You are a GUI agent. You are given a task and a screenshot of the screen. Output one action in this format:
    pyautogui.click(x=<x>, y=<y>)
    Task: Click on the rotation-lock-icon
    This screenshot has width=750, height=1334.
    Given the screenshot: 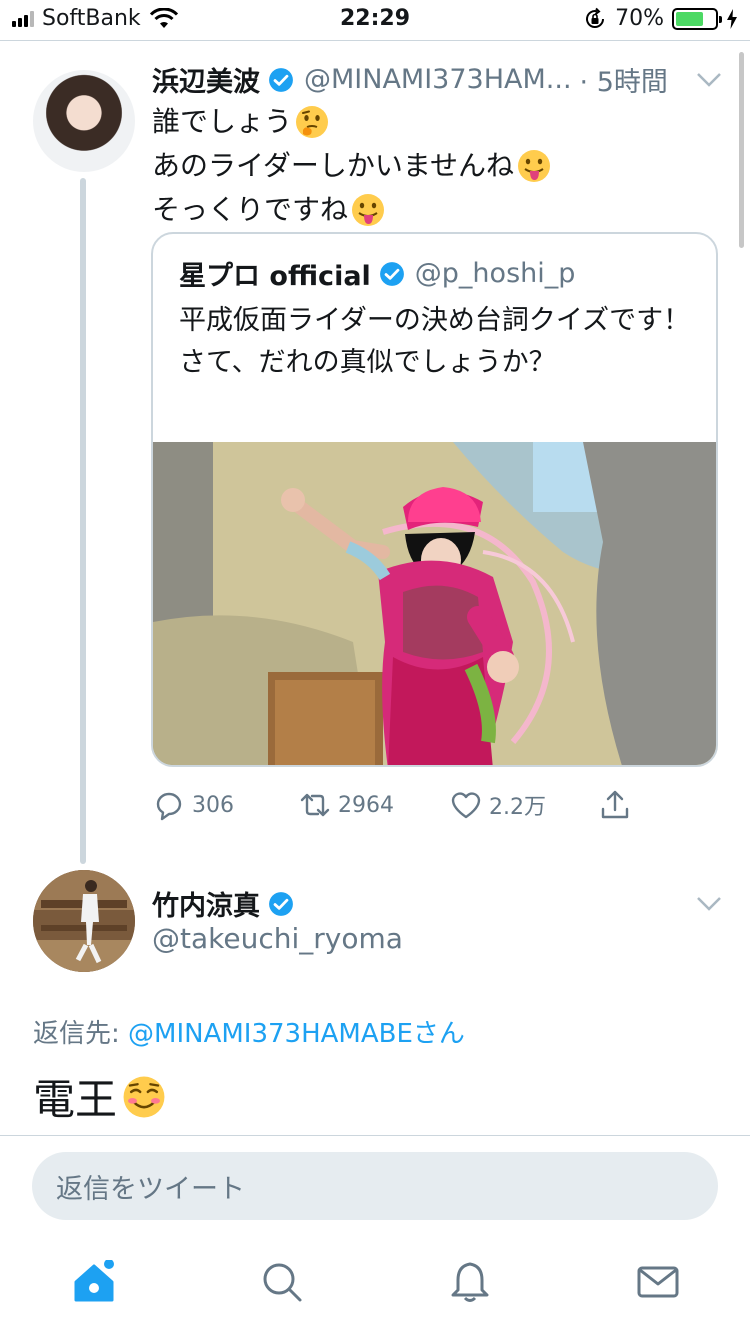 What is the action you would take?
    pyautogui.click(x=595, y=17)
    